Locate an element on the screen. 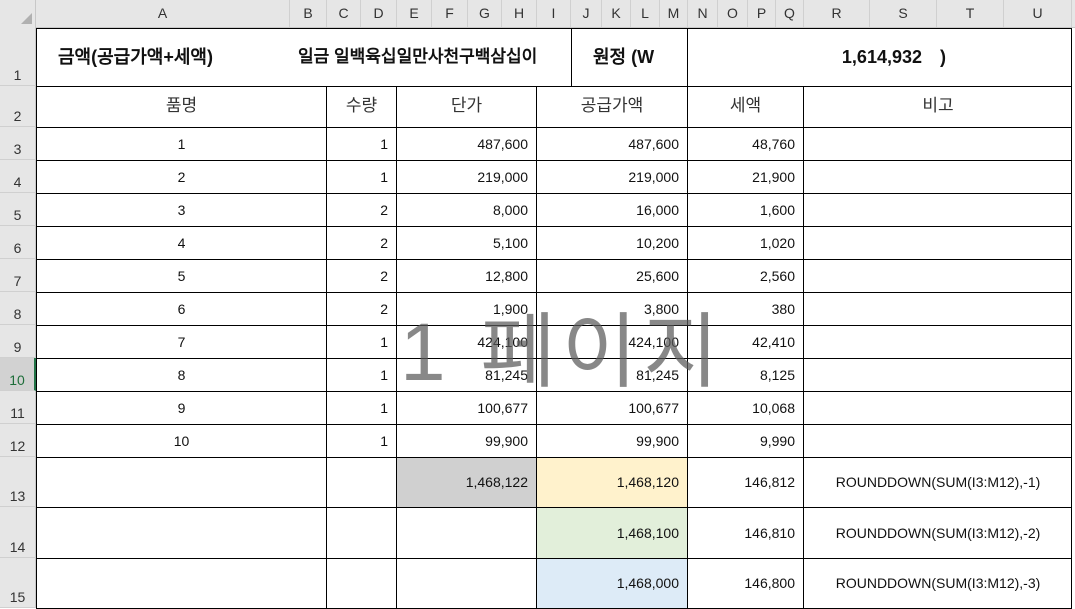 The width and height of the screenshot is (1075, 609). total-supply-cell: 1,468,000 is located at coordinates (612, 583).